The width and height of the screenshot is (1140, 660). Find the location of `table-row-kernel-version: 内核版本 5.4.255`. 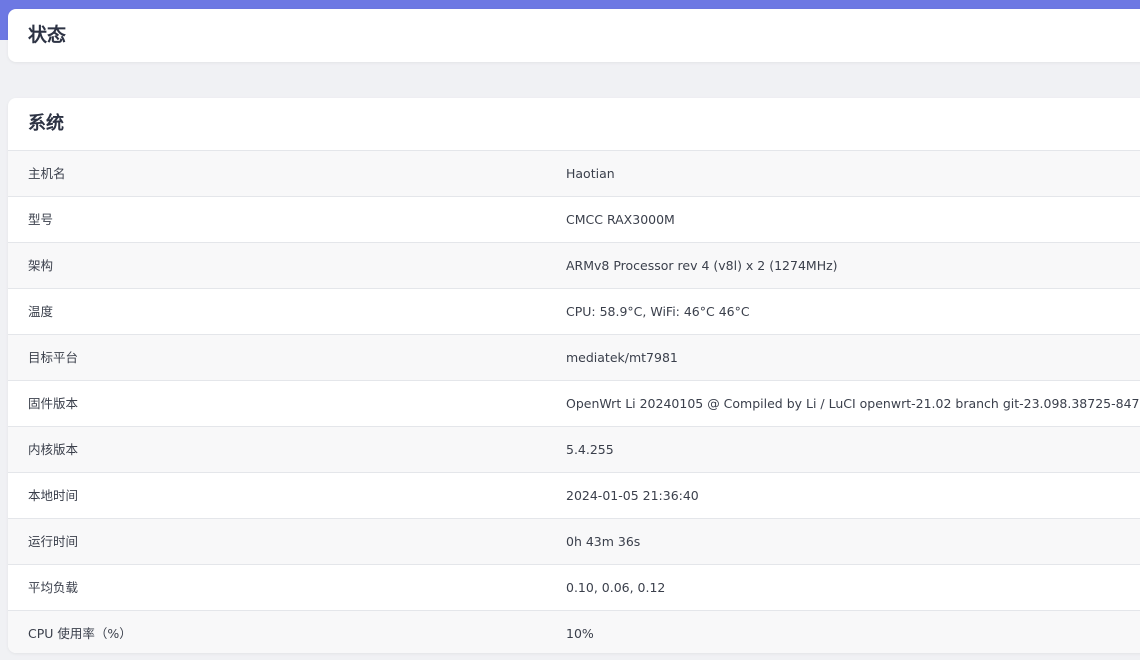

table-row-kernel-version: 内核版本 5.4.255 is located at coordinates (574, 450).